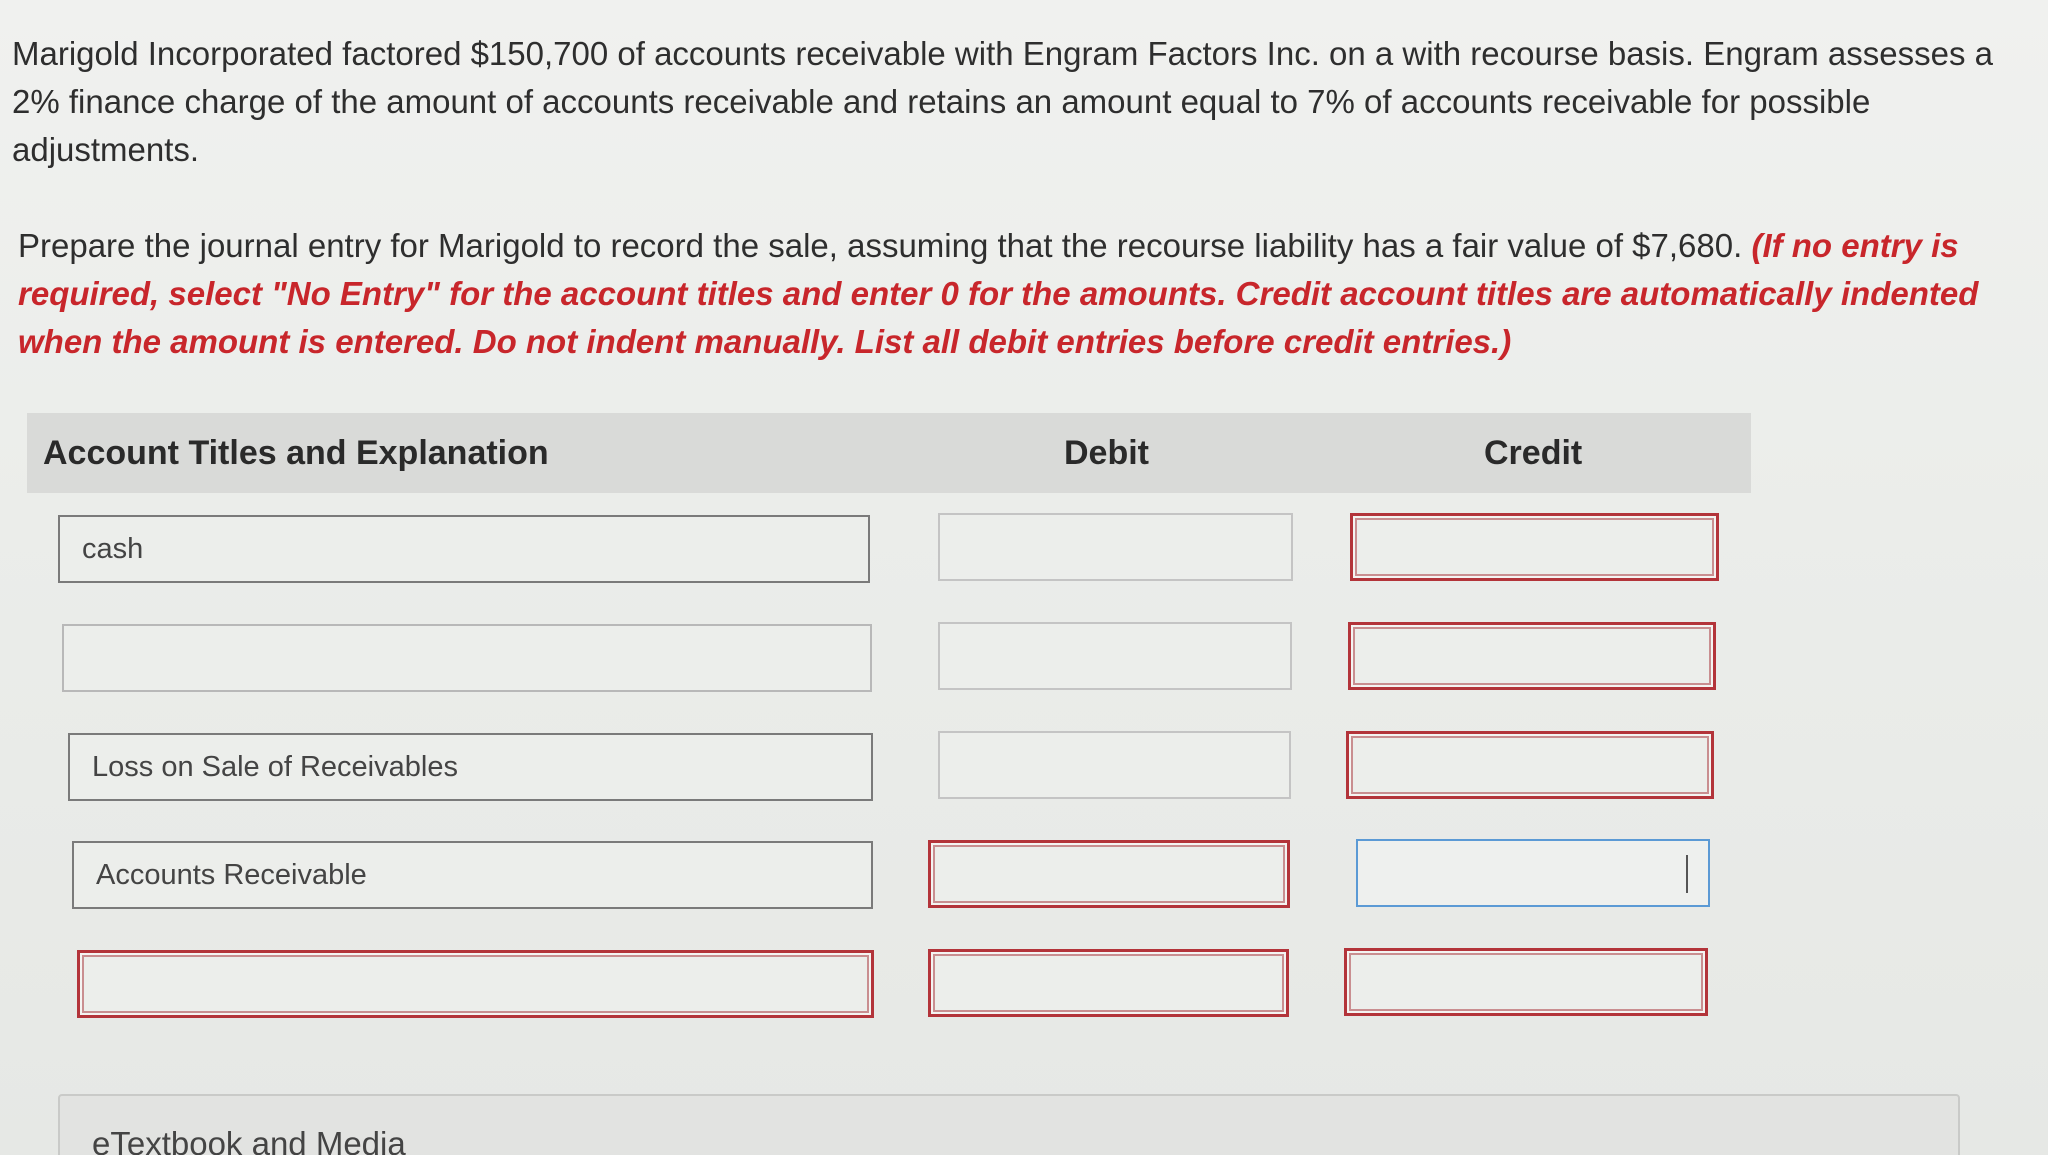 This screenshot has width=2048, height=1155. What do you see at coordinates (1106, 453) in the screenshot?
I see `header-debit: Debit` at bounding box center [1106, 453].